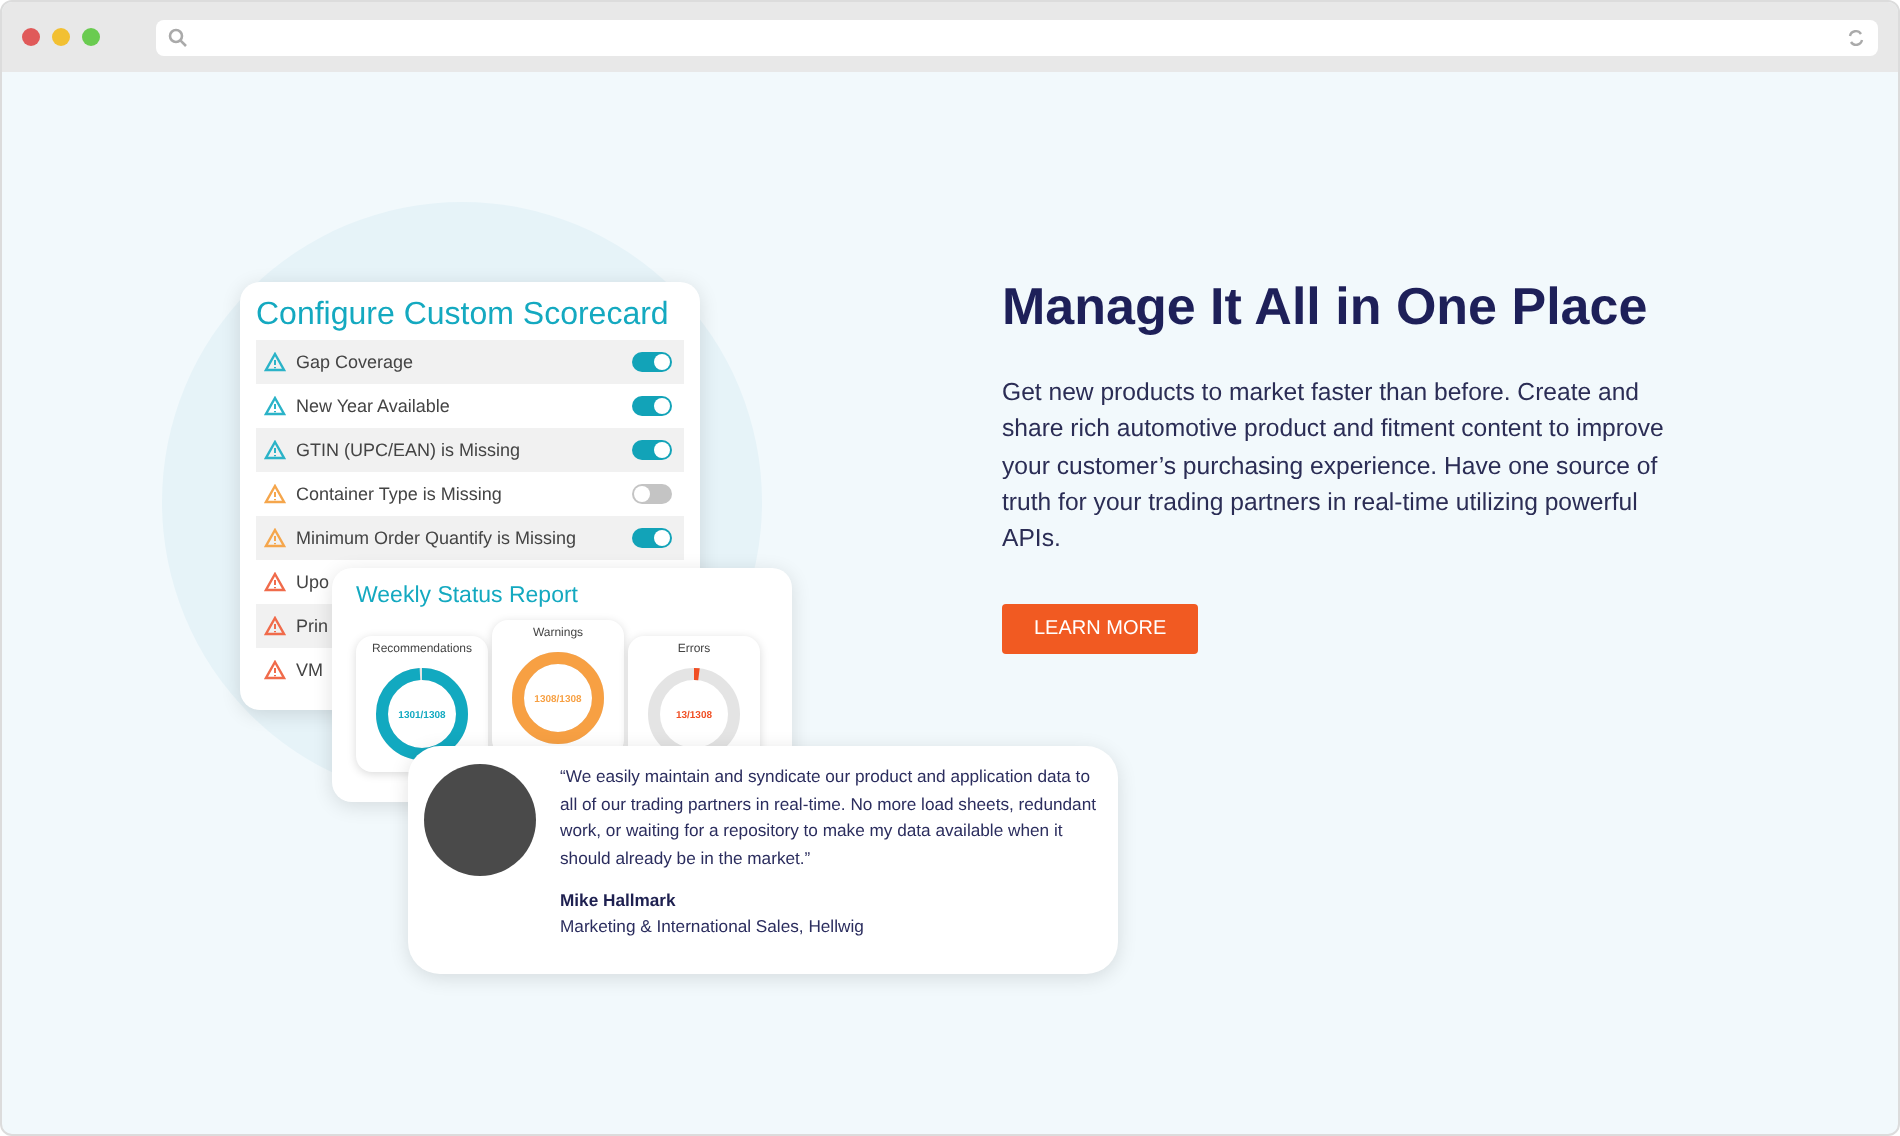  Describe the element at coordinates (31, 37) in the screenshot. I see `close-dot-icon` at that location.